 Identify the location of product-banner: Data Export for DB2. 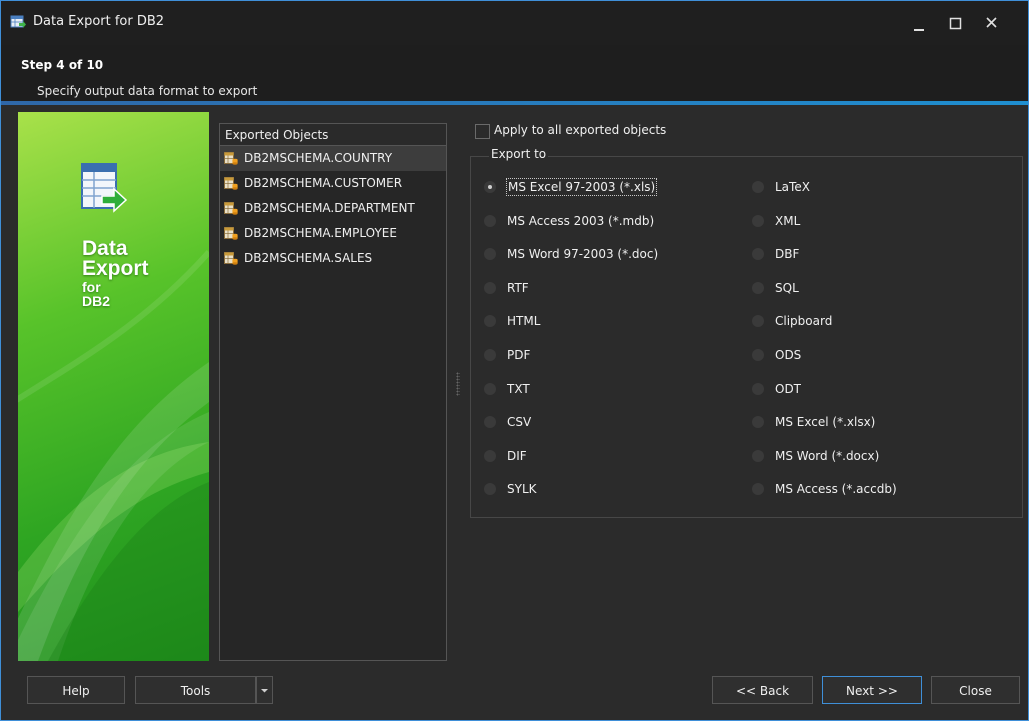
(113, 386).